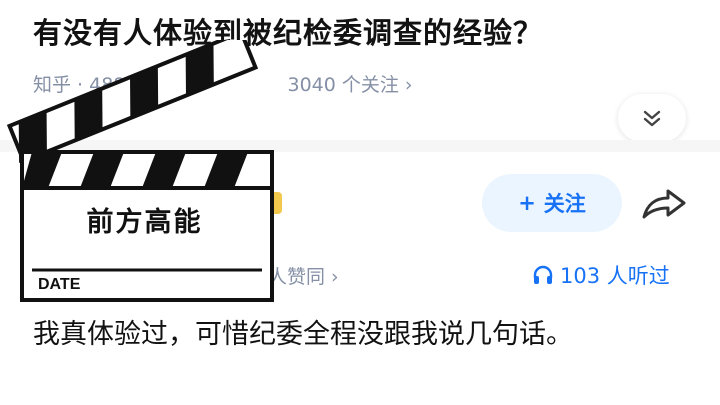  I want to click on meta-follow-count: 3040 个关注 ›, so click(349, 85).